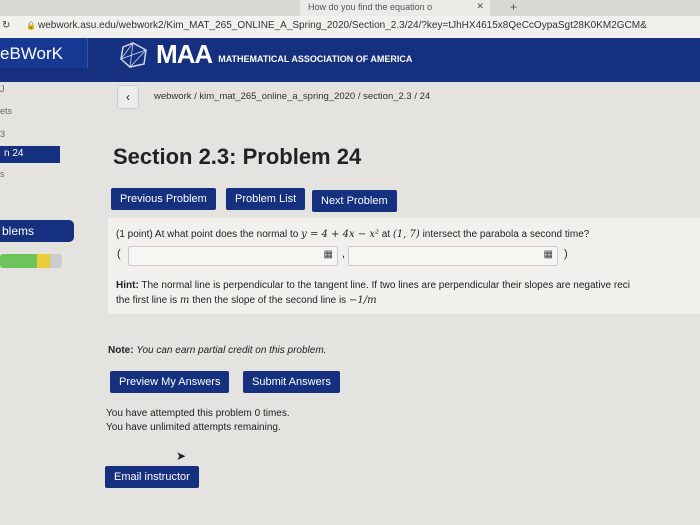 This screenshot has height=525, width=700. Describe the element at coordinates (44, 53) in the screenshot. I see `webwork-brand: eBWorK` at that location.